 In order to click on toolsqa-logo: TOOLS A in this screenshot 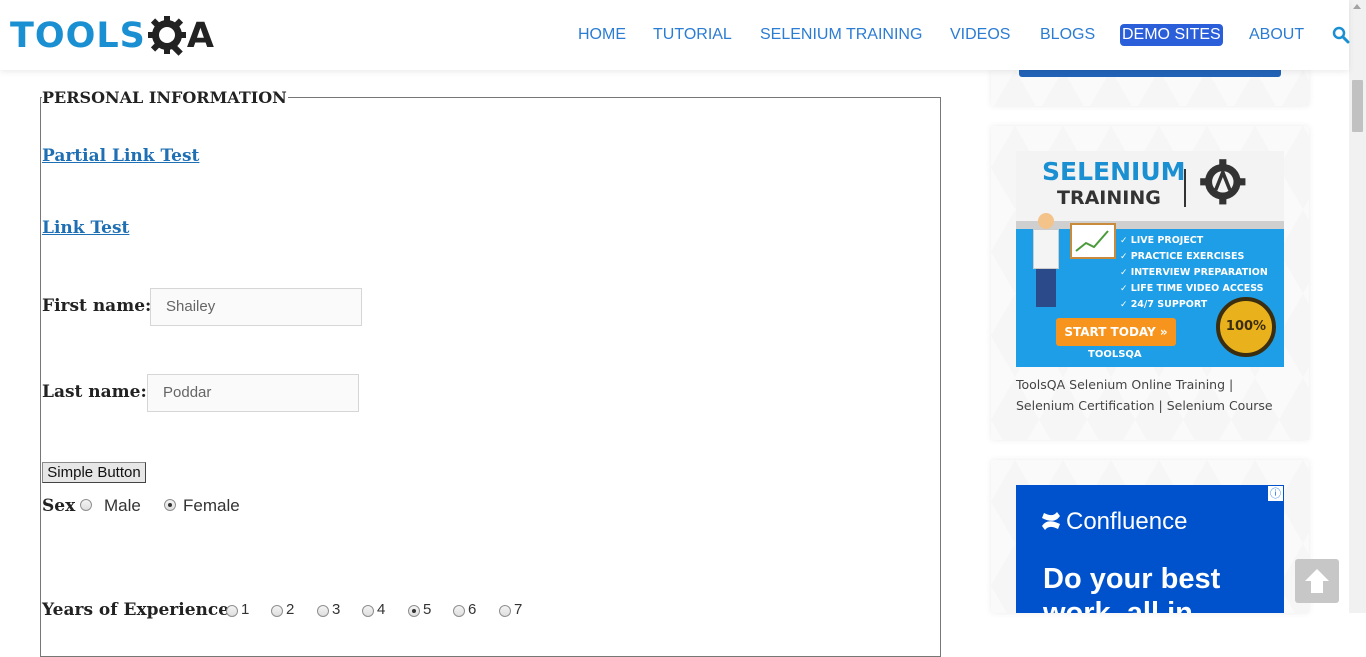, I will do `click(112, 36)`.